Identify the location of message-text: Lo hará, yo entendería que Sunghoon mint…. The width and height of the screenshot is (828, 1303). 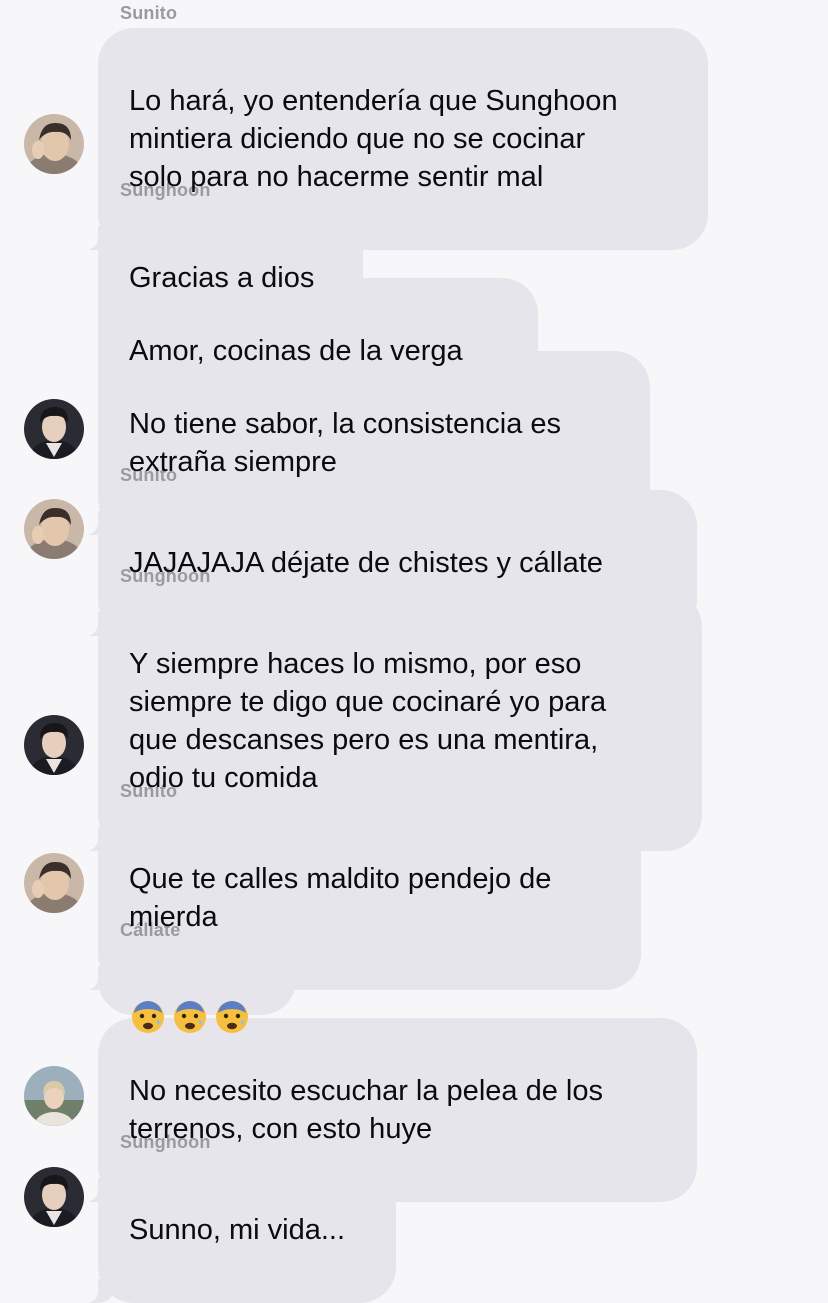
(373, 139).